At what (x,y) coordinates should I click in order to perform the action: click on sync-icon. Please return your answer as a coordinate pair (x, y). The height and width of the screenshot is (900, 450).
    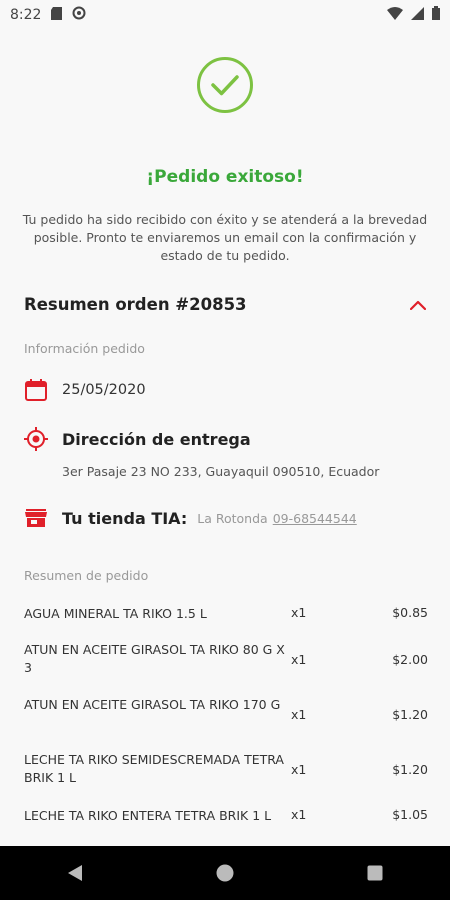
    Looking at the image, I should click on (79, 15).